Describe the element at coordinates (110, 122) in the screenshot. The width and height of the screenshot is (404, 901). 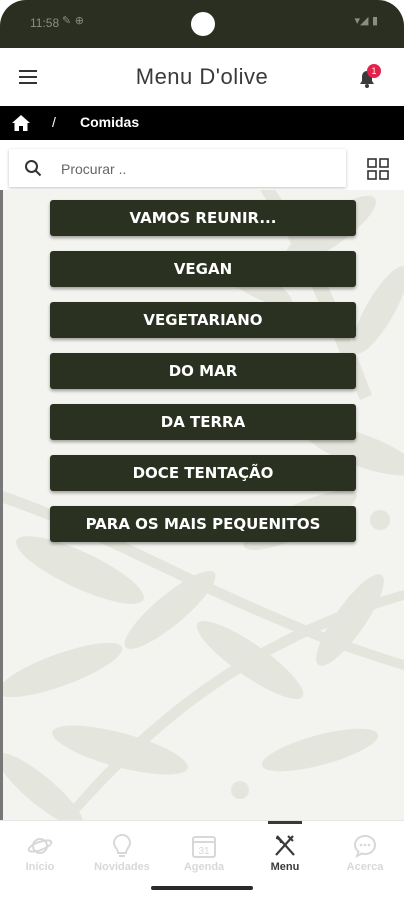
I see `breadcrumb-current: Comidas` at that location.